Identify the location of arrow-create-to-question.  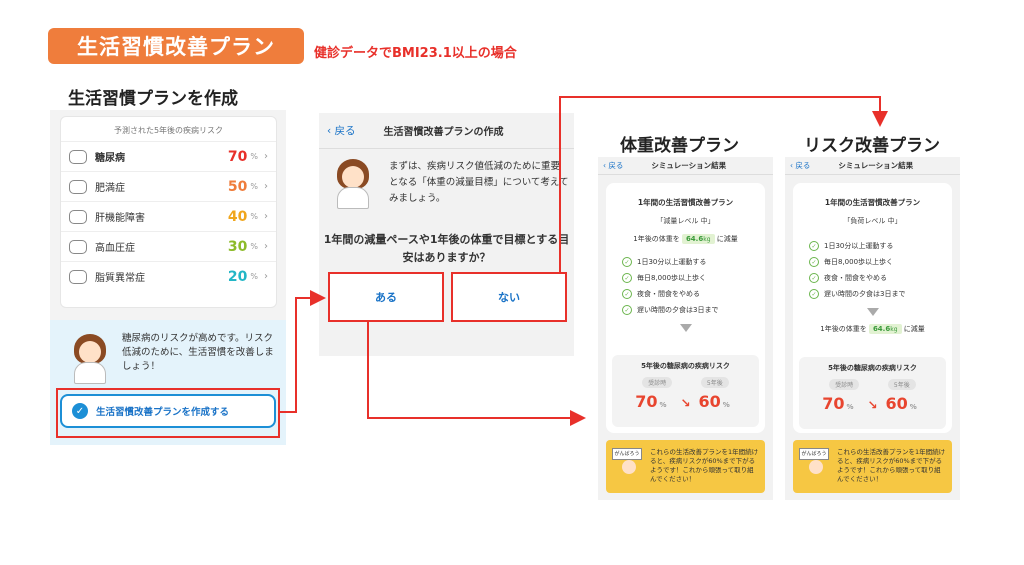
(303, 351).